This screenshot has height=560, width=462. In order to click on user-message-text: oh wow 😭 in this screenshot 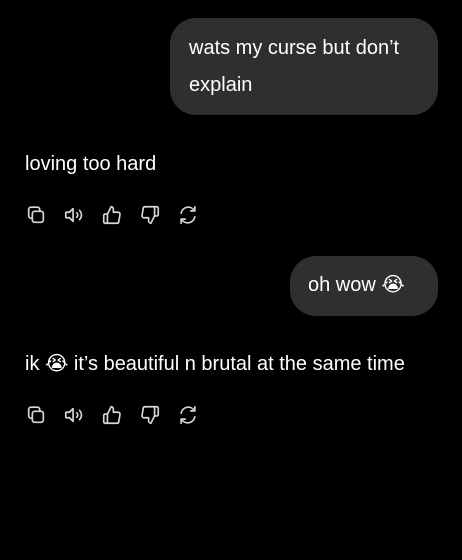, I will do `click(356, 285)`.